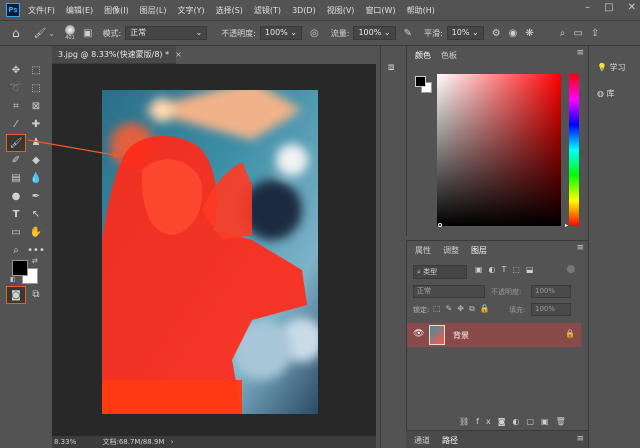 This screenshot has width=640, height=448. I want to click on dodge-tool-icon: ●, so click(16, 197).